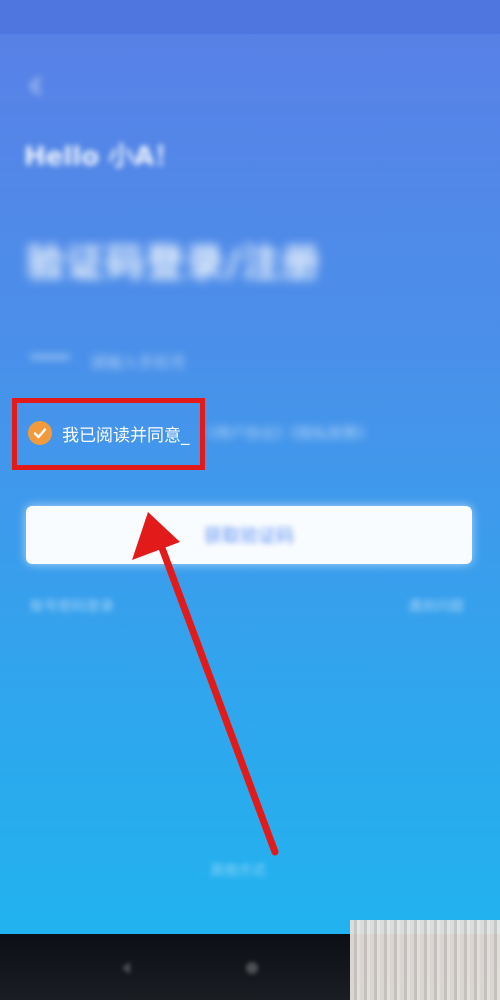  Describe the element at coordinates (102, 157) in the screenshot. I see `greeting-text: Hello 小A！` at that location.